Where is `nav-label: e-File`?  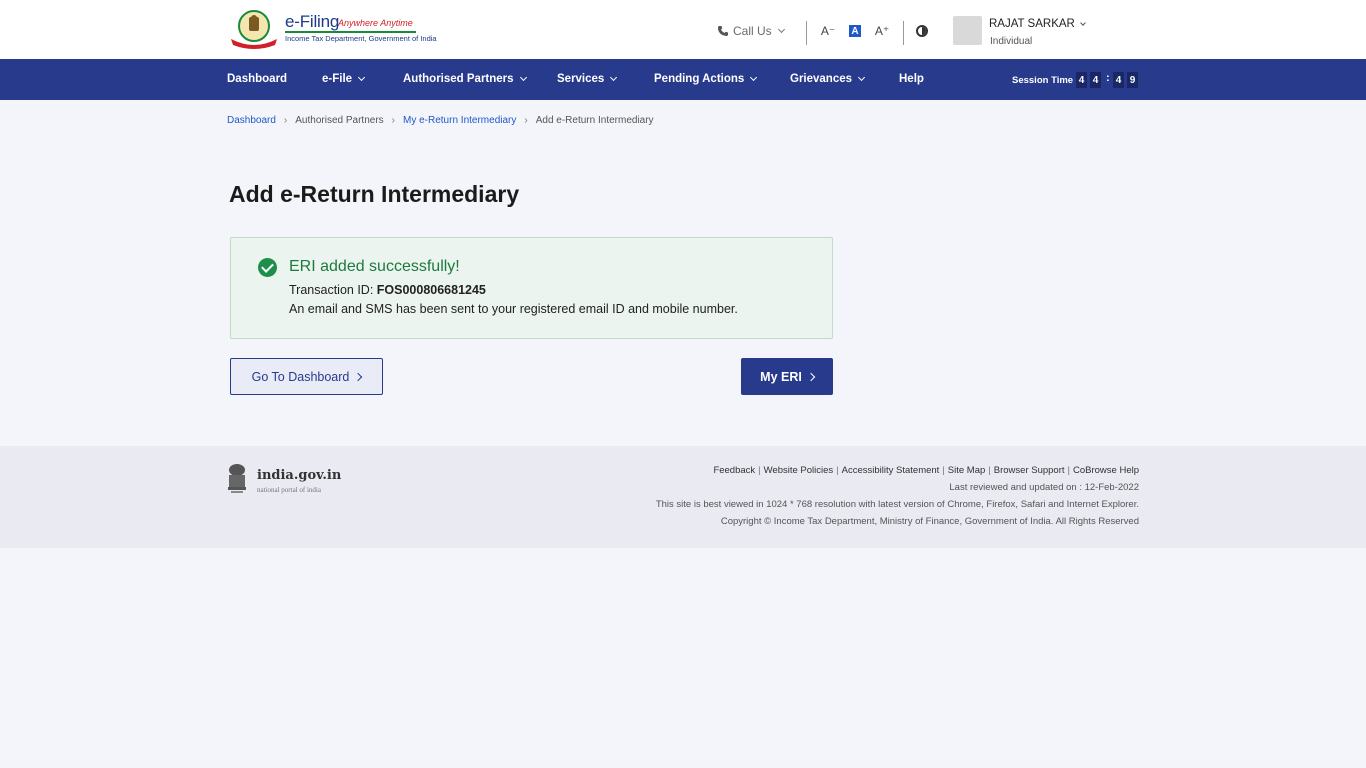
nav-label: e-File is located at coordinates (337, 79).